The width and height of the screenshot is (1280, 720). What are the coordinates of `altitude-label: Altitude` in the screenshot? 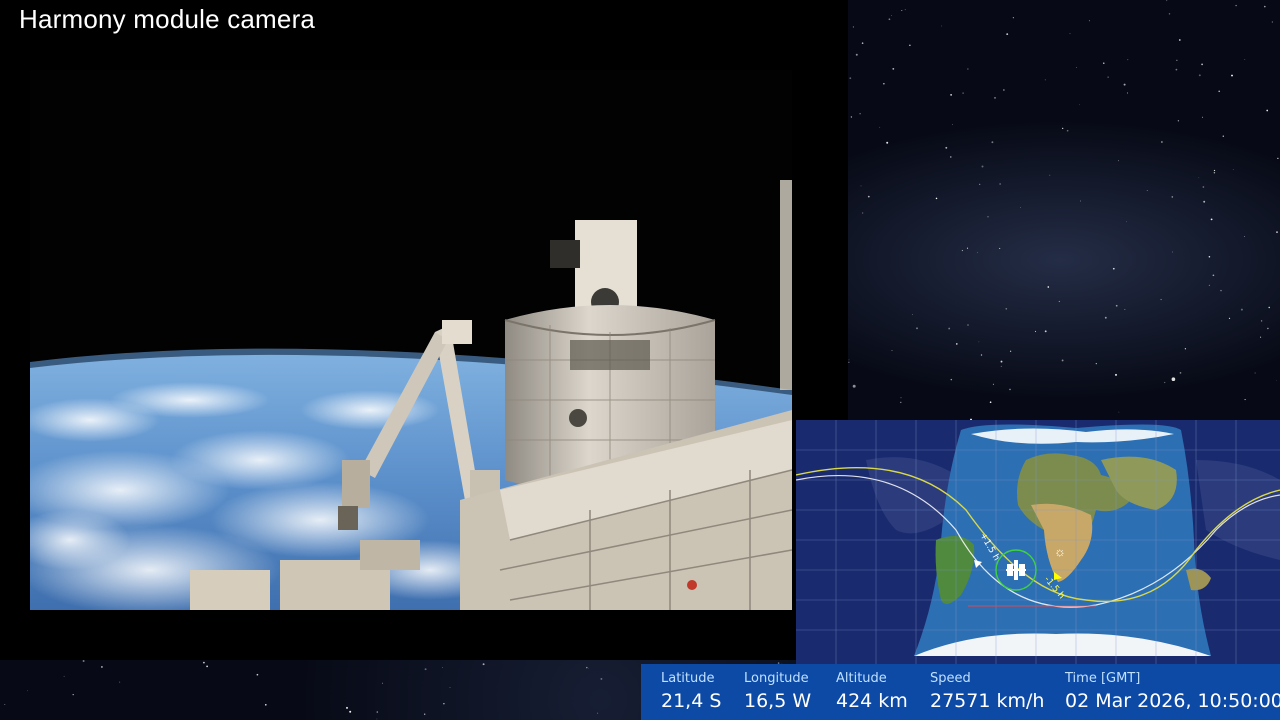 It's located at (861, 678).